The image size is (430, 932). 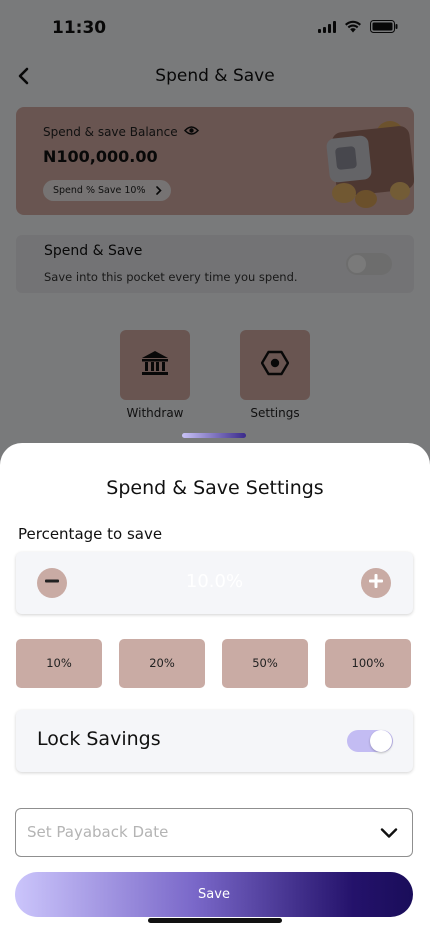 I want to click on percentage-value: 10.0%, so click(x=214, y=581).